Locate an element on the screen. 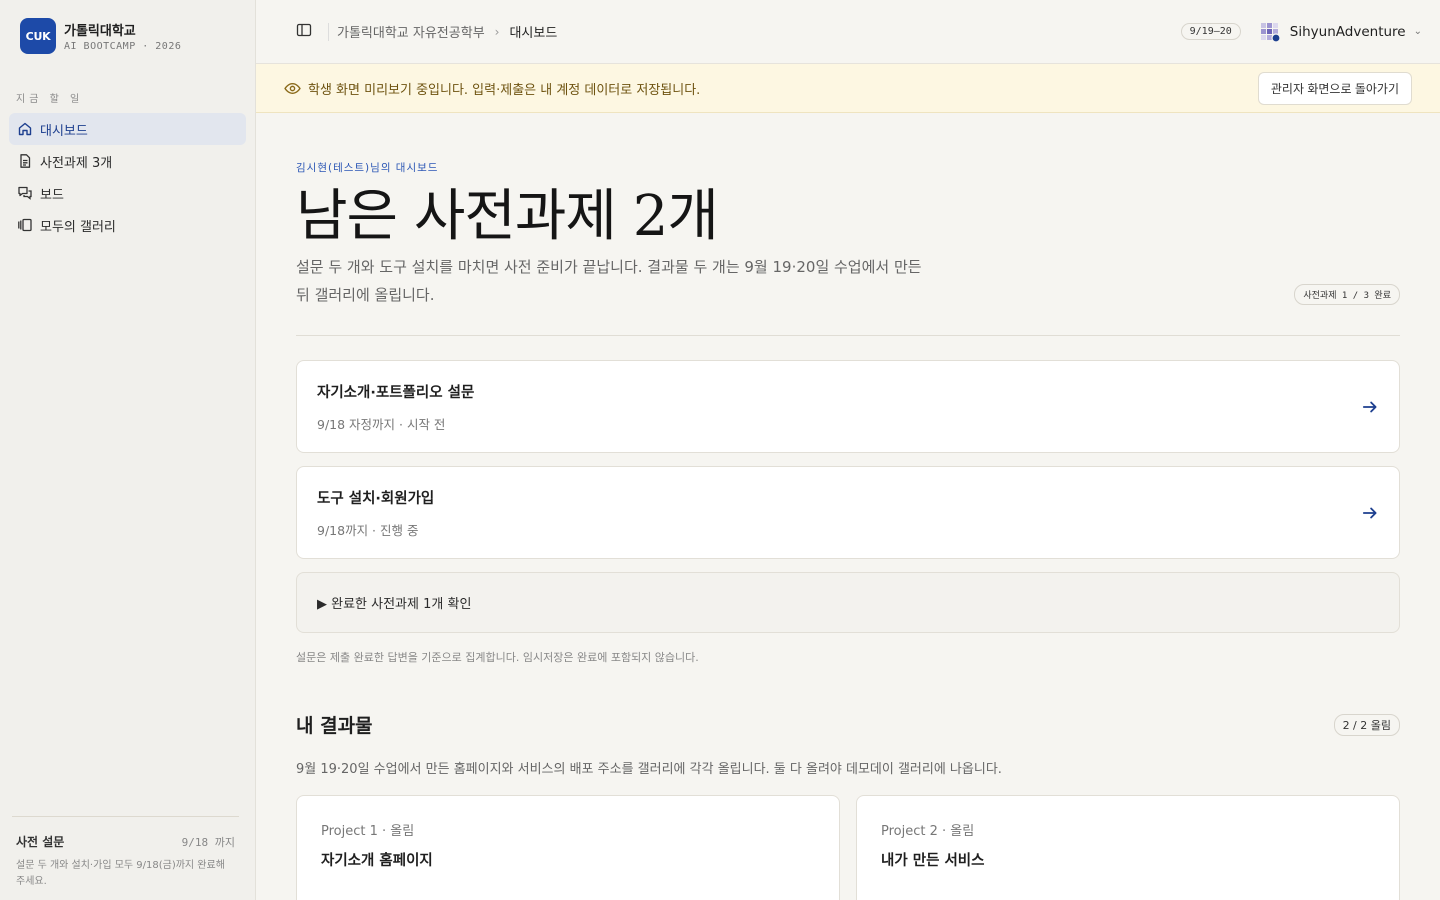 The height and width of the screenshot is (900, 1440). deadline-description: 설문 두 개와 설치·가입 모두 9/18(금)까지 완료해 주세요. is located at coordinates (120, 873).